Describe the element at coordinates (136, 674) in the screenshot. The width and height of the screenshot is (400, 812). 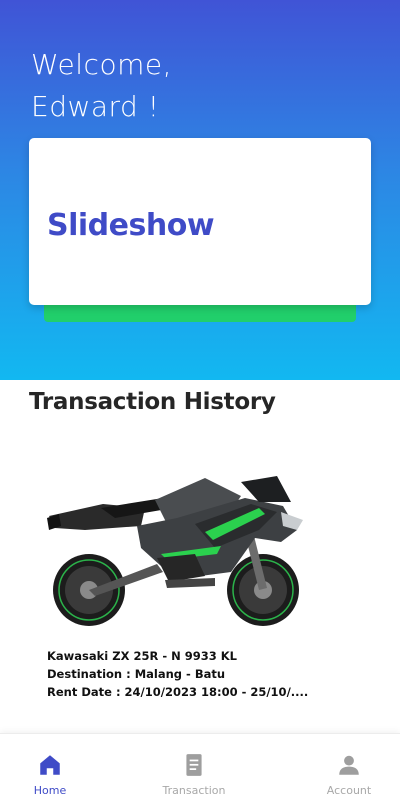
I see `destination: Destination : Malang - Batu` at that location.